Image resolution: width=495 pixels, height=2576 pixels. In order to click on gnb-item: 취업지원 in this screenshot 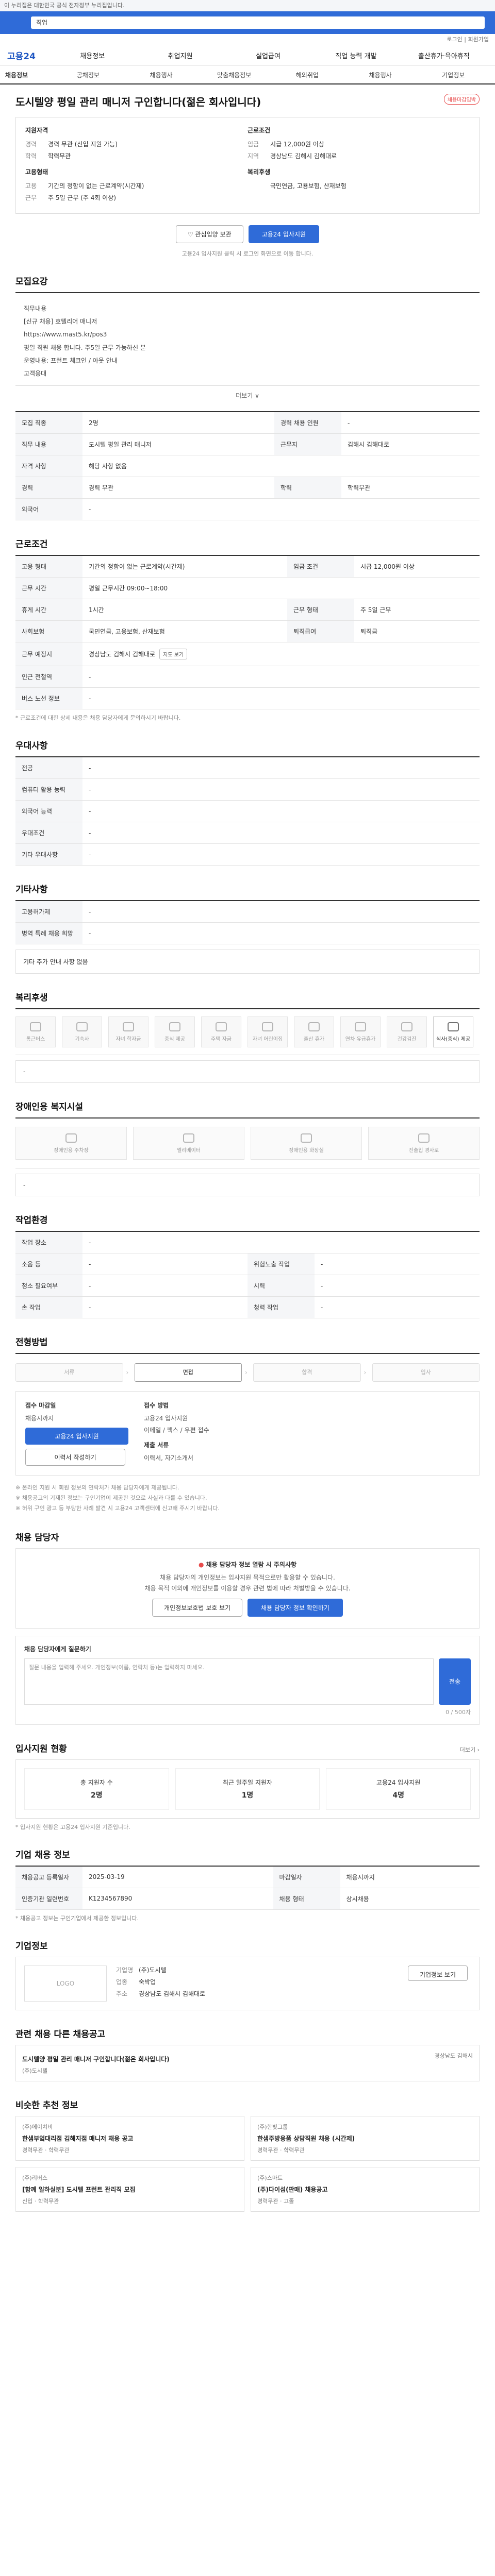, I will do `click(180, 55)`.